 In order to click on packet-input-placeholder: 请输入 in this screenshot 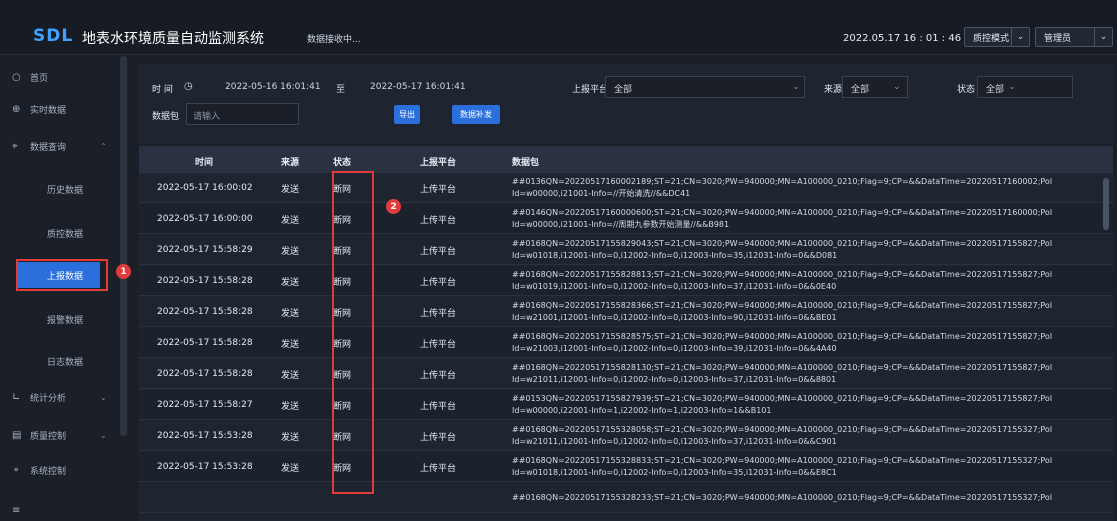, I will do `click(207, 117)`.